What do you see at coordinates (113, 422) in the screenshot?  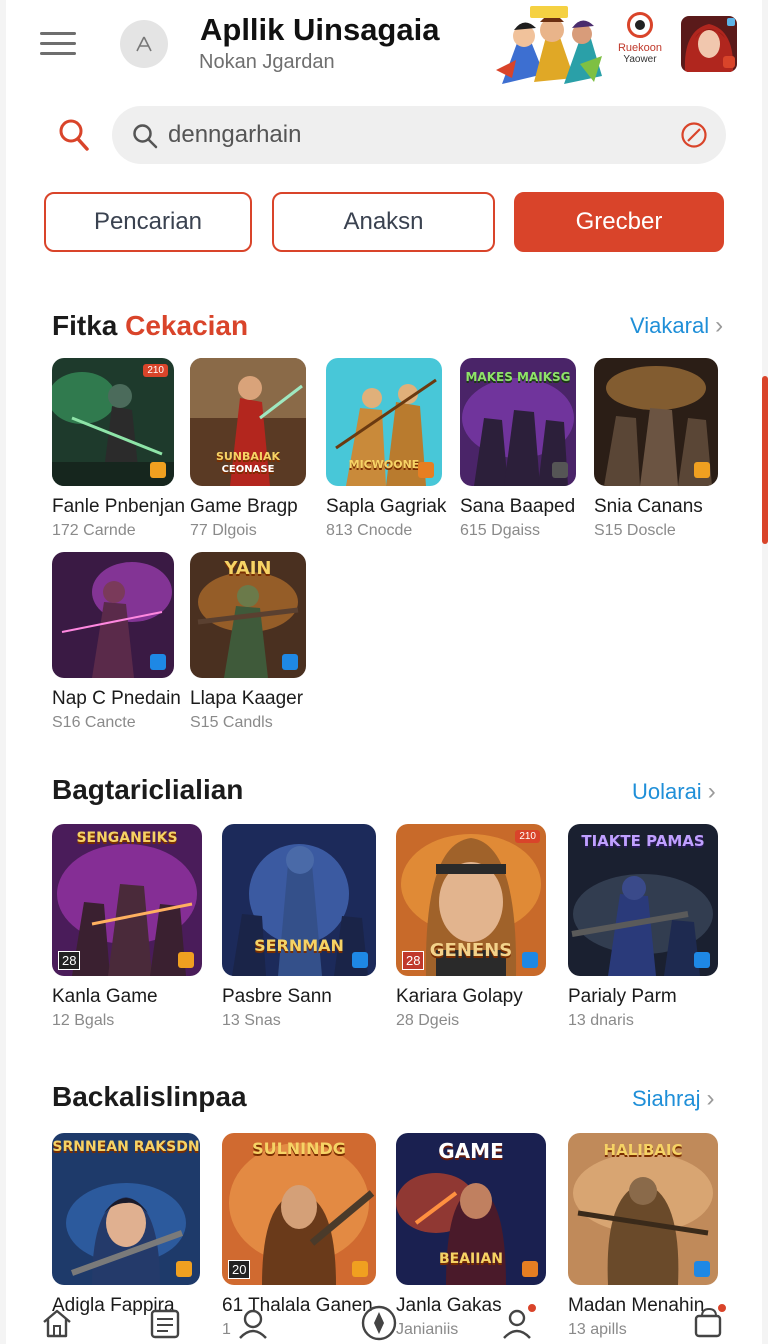 I see `game-art: 210` at bounding box center [113, 422].